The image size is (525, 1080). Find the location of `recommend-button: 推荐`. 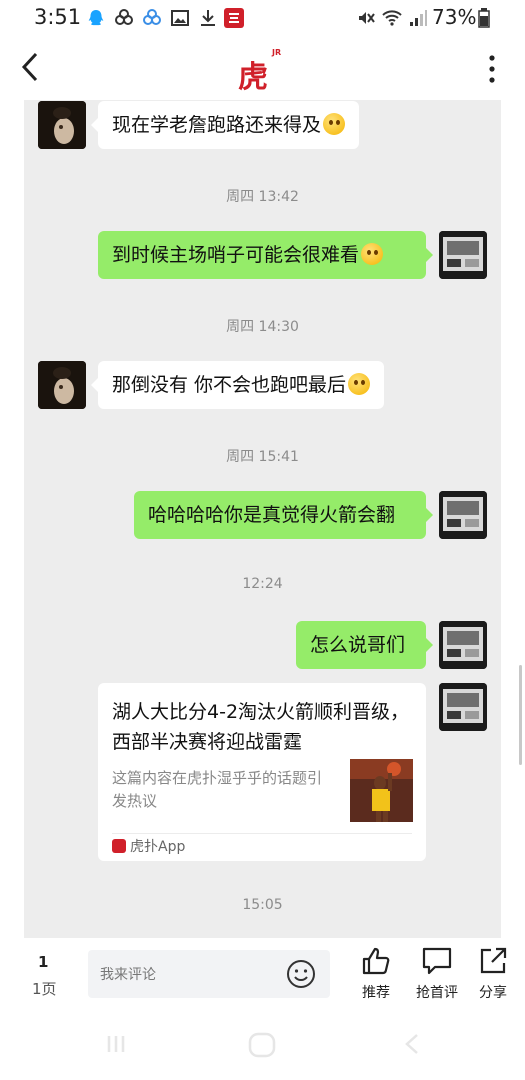

recommend-button: 推荐 is located at coordinates (376, 976).